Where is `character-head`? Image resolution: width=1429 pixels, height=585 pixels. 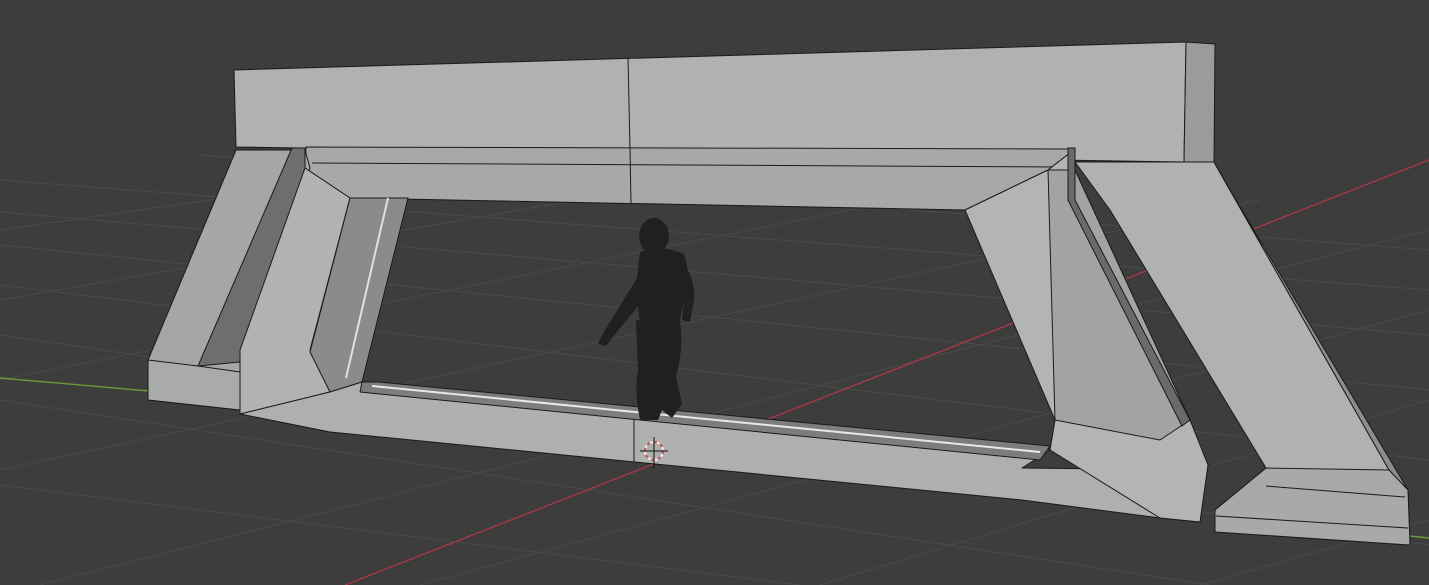 character-head is located at coordinates (654, 236).